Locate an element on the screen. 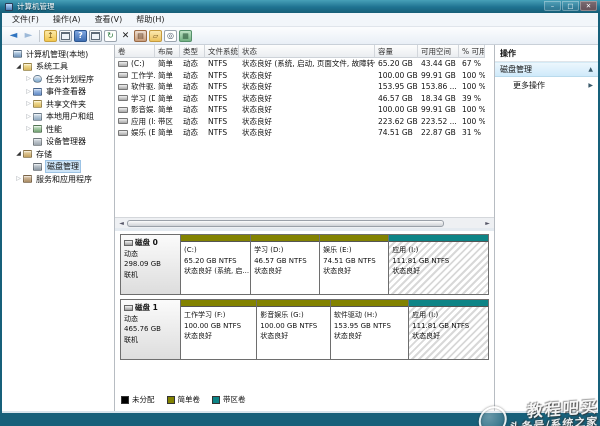  forward-icon: ► is located at coordinates (28, 36).